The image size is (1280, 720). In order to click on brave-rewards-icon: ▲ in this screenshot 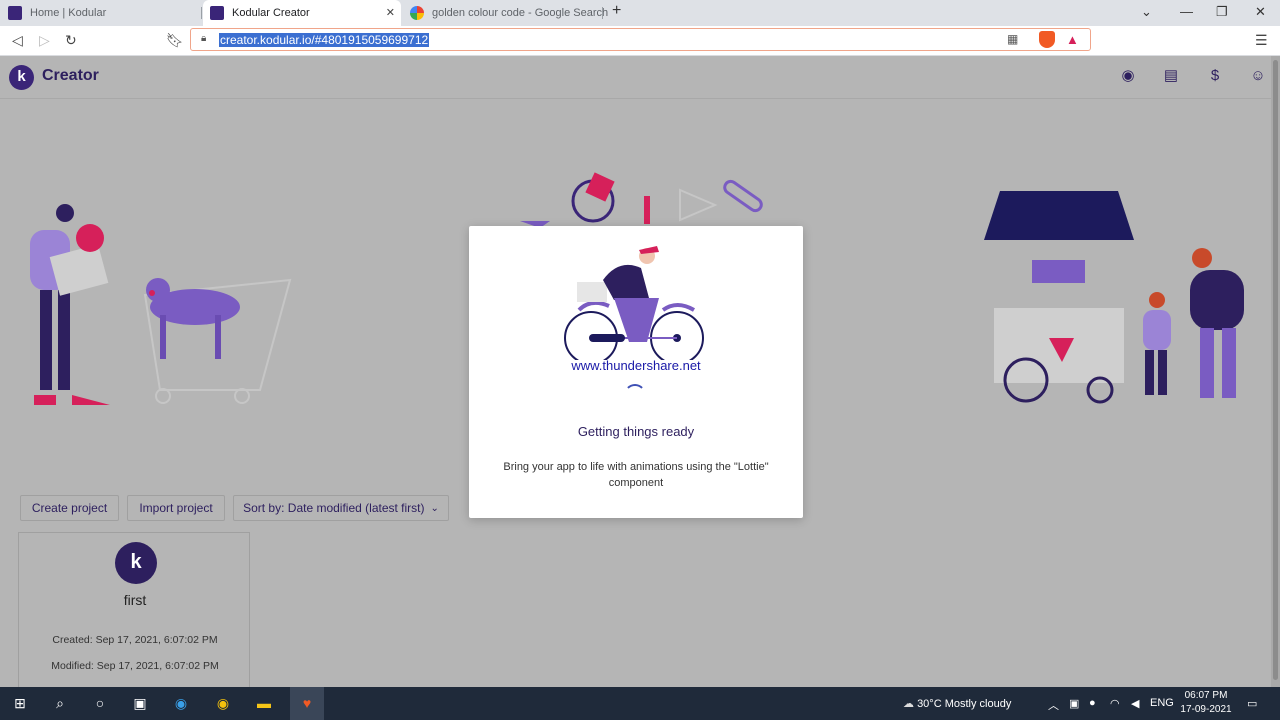, I will do `click(1072, 39)`.